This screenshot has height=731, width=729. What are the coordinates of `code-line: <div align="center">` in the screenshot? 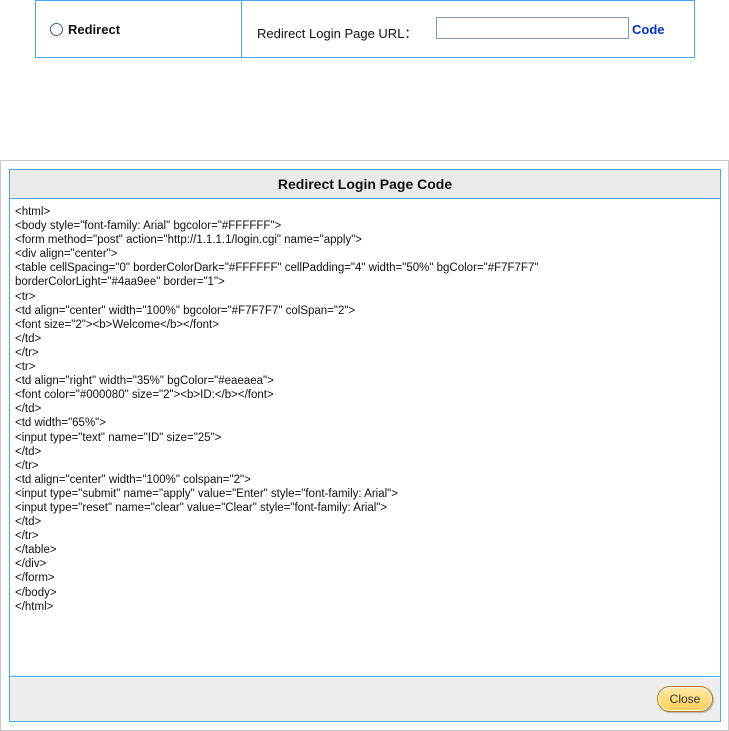 It's located at (66, 254).